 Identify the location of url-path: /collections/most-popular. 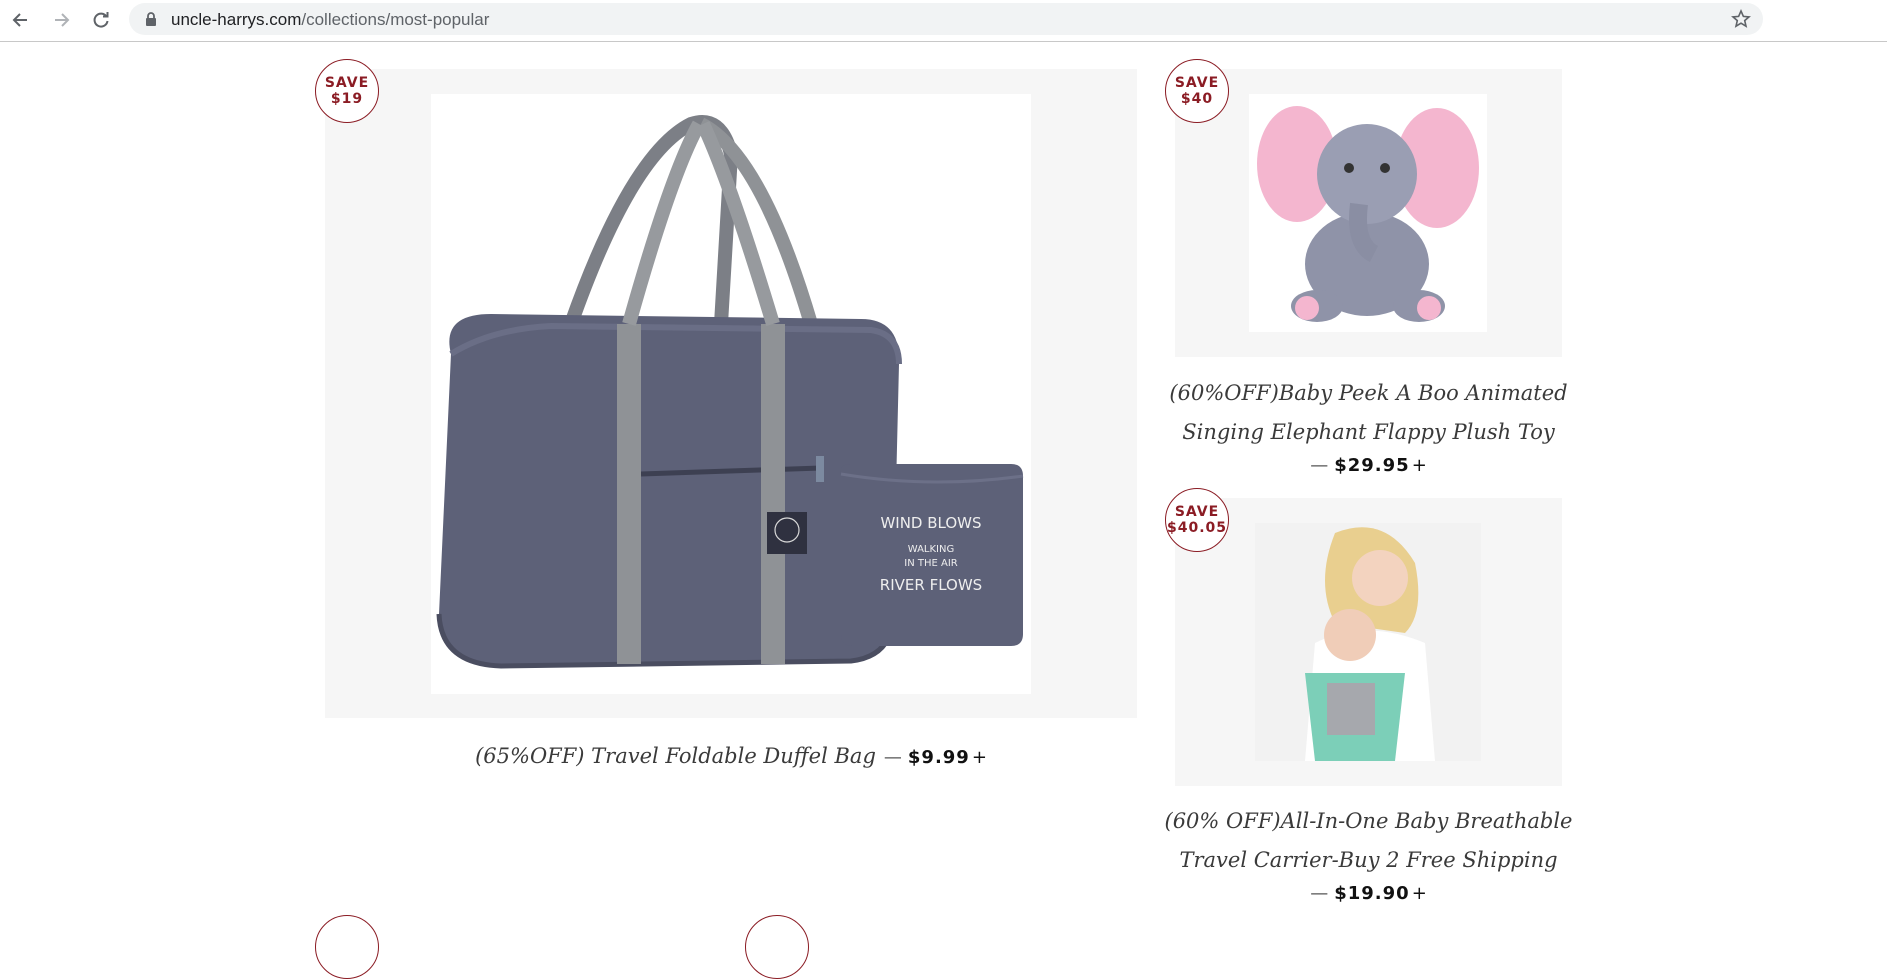
(395, 19).